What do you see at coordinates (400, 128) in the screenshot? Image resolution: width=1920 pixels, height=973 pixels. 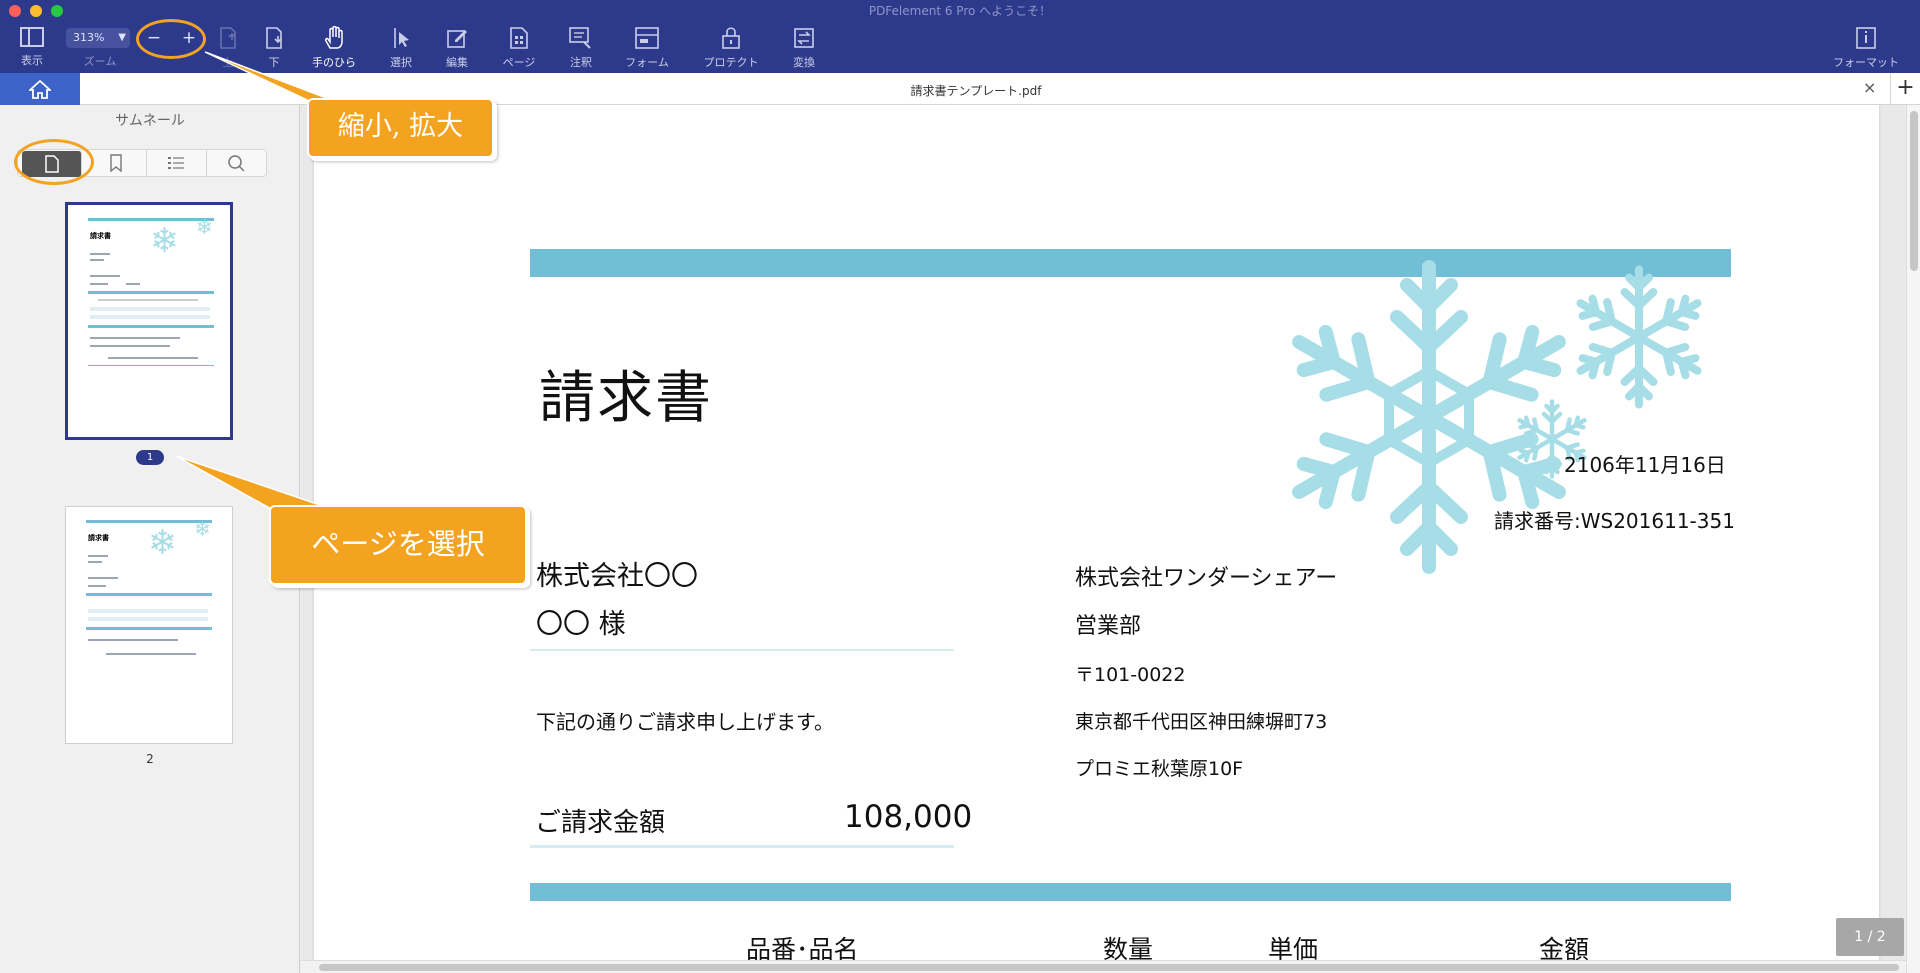 I see `zoom-callout: 縮小, 拡大` at bounding box center [400, 128].